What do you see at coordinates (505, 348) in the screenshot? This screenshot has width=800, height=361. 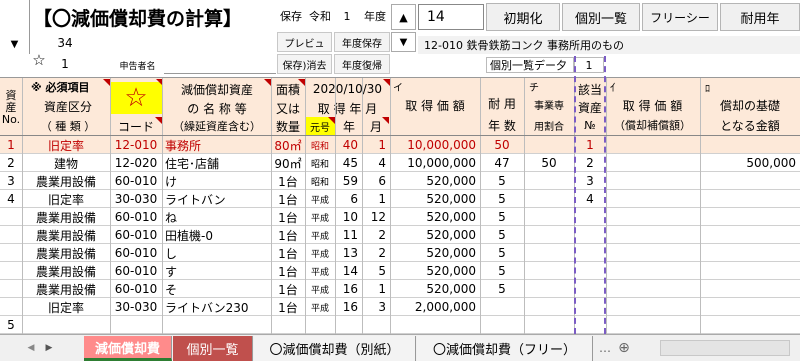 I see `tab-depreciation-free: 〇減価償却費（フリー）` at bounding box center [505, 348].